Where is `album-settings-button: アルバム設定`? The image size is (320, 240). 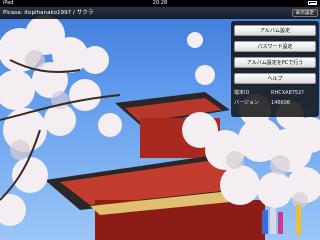
album-settings-button: アルバム設定 is located at coordinates (275, 30).